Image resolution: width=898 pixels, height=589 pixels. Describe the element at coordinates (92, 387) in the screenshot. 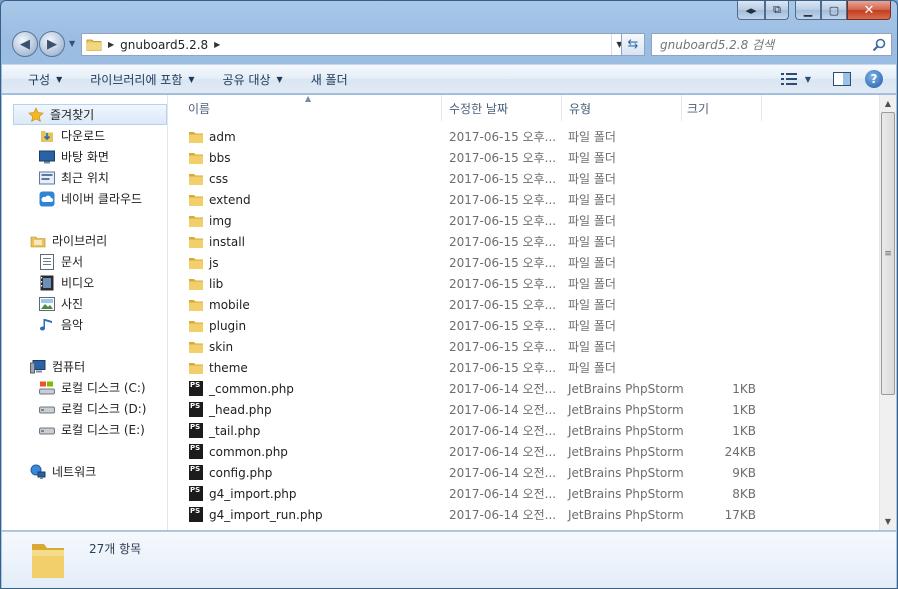

I see `nav-disk-c: 로컬 디스크 (C:)` at that location.